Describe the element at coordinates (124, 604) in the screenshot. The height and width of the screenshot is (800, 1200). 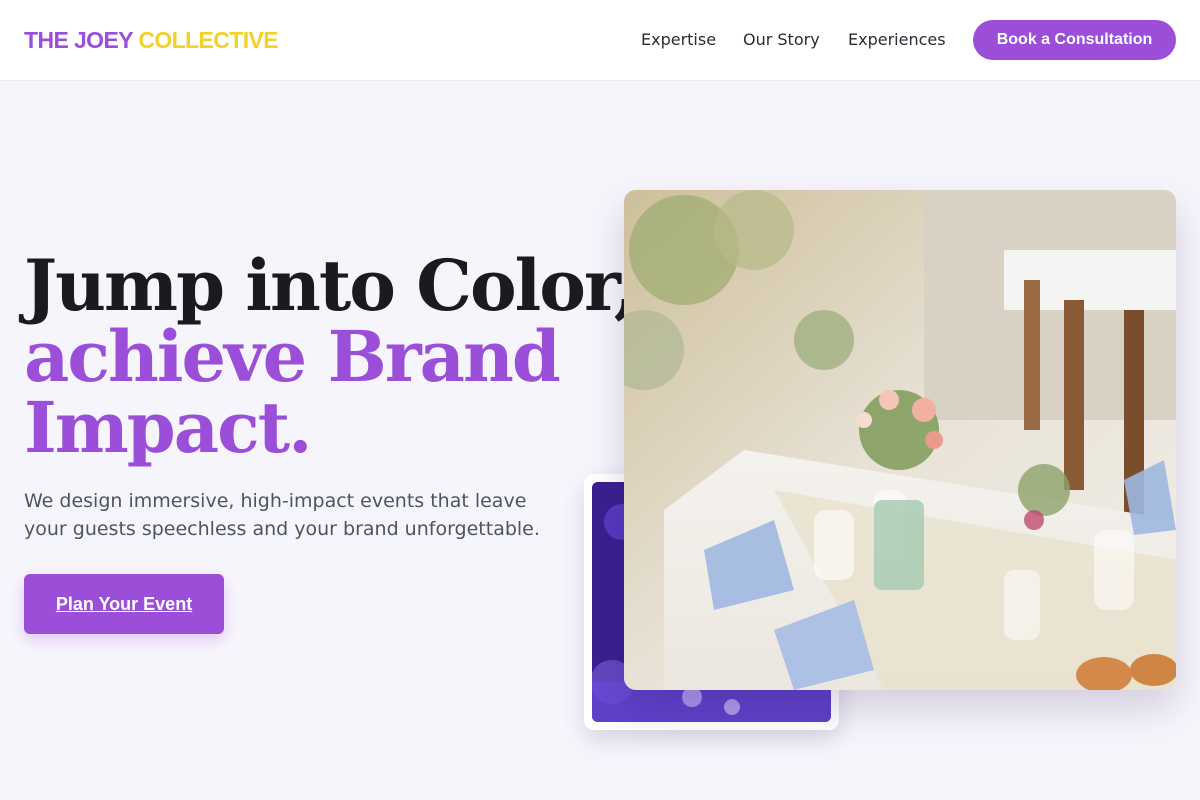
I see `plan-your-event-button: Plan Your Event` at that location.